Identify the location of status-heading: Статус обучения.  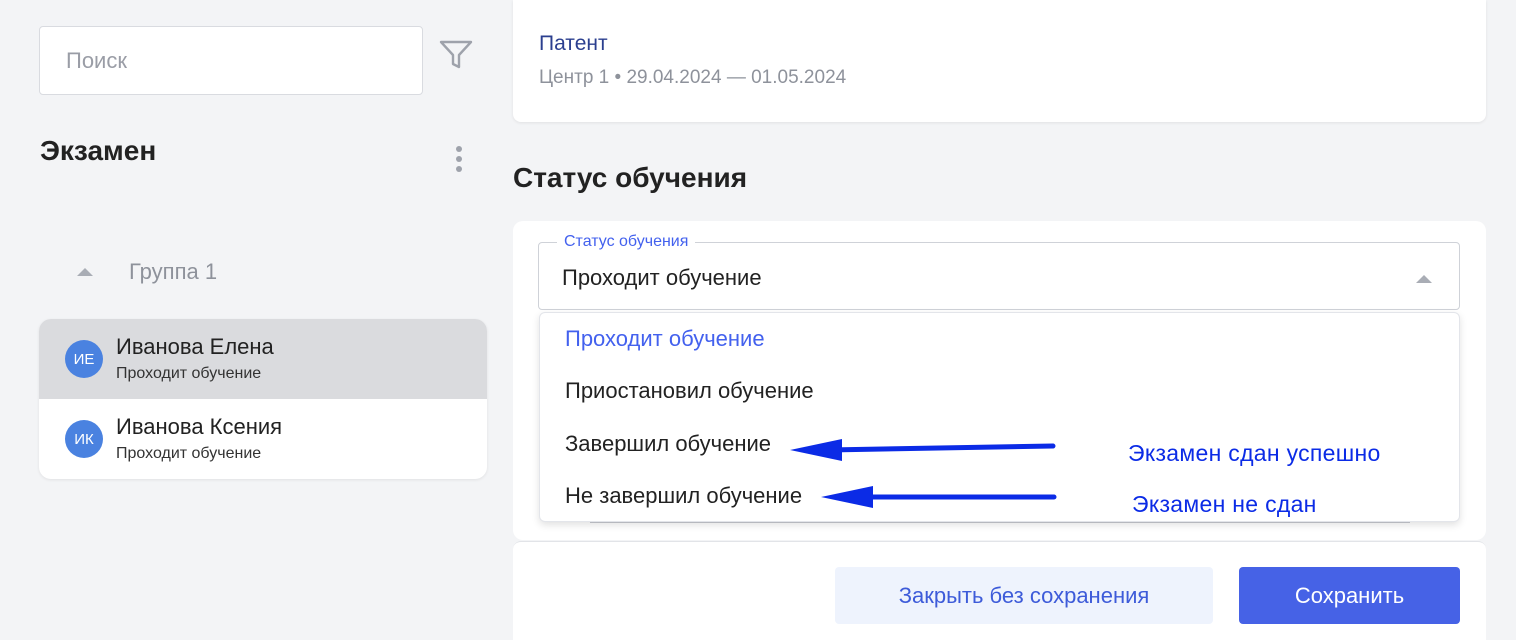
(630, 177).